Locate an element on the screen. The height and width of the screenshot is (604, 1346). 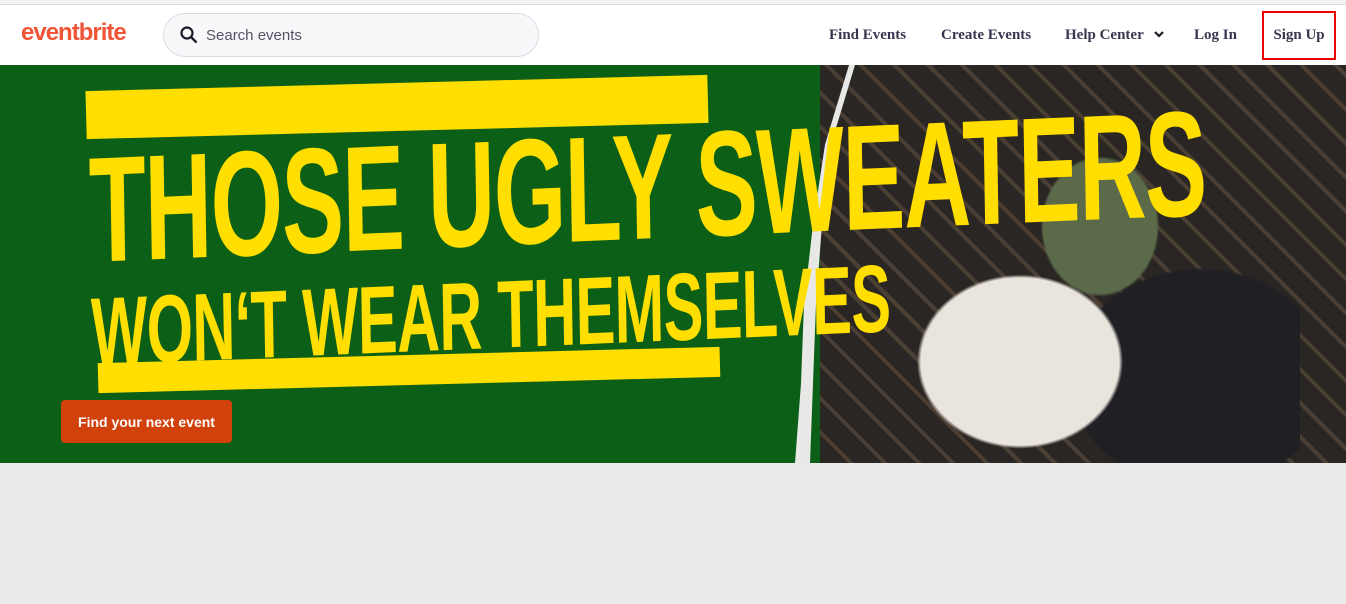
nav-help-center: Help Center is located at coordinates (1115, 35).